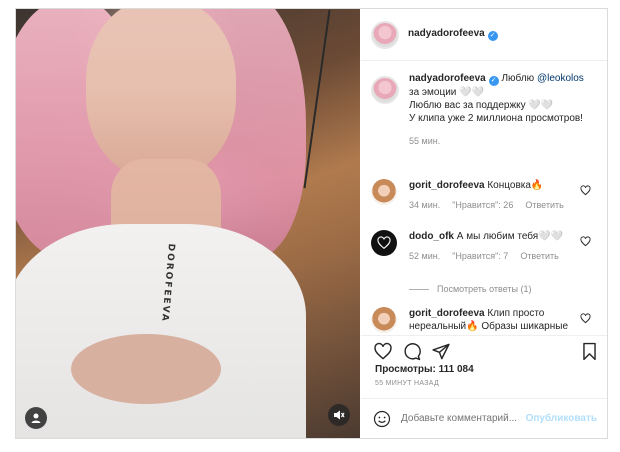 The width and height of the screenshot is (620, 452). Describe the element at coordinates (453, 34) in the screenshot. I see `author-username: nadyadorofeeva ✓` at that location.